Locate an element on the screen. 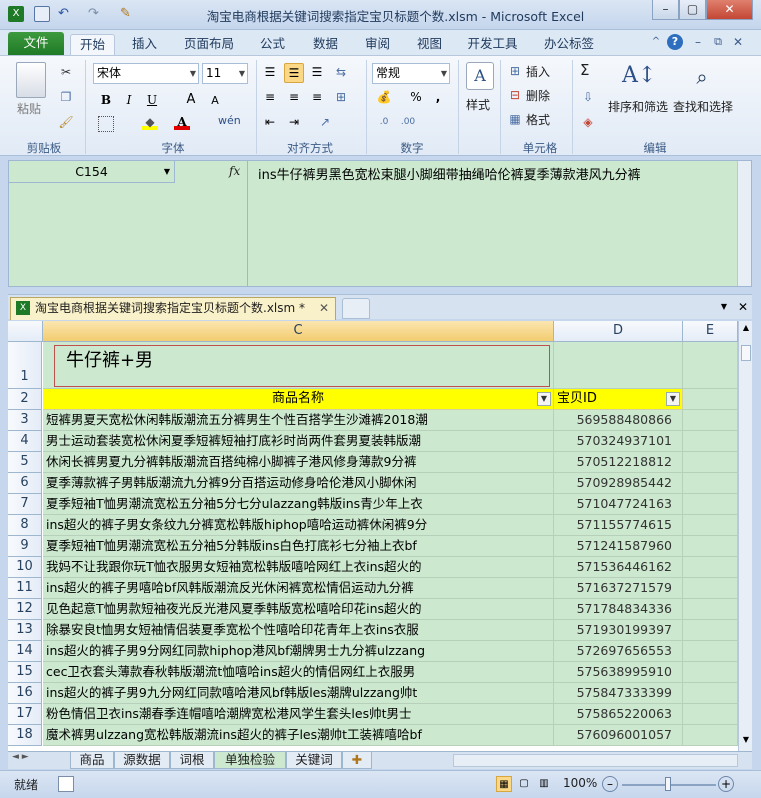  align-right-icon: ≡ is located at coordinates (317, 97).